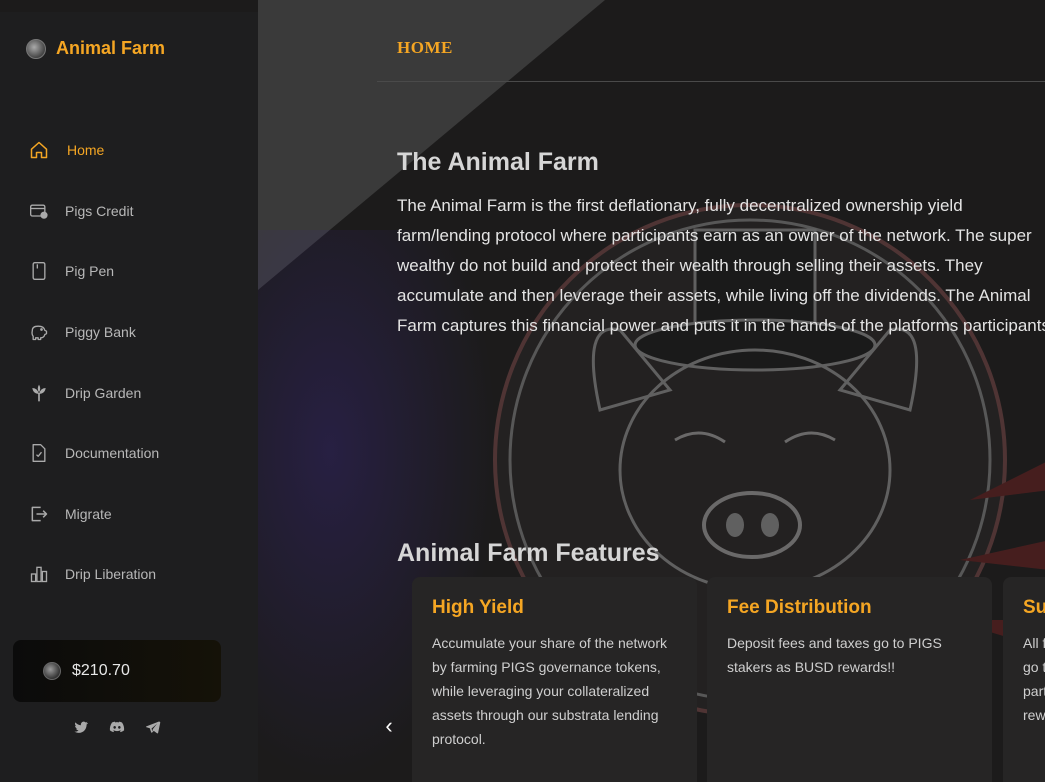  I want to click on brand: Animal Farm, so click(95, 48).